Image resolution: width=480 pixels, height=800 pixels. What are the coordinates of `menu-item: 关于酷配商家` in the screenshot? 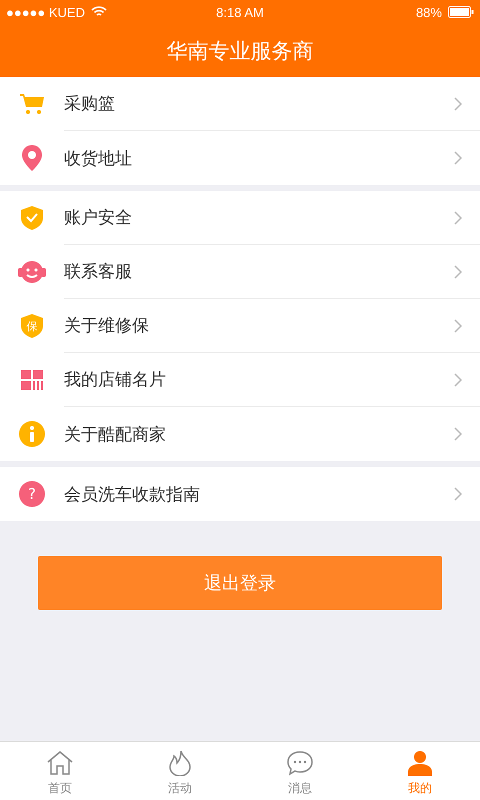 It's located at (240, 434).